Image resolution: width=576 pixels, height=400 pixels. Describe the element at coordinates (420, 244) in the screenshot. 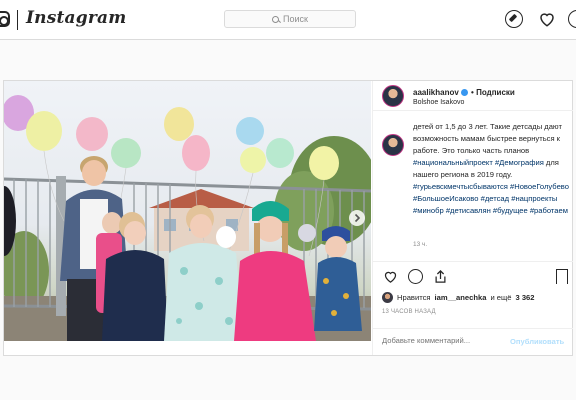

I see `caption-time: 13 ч.` at that location.